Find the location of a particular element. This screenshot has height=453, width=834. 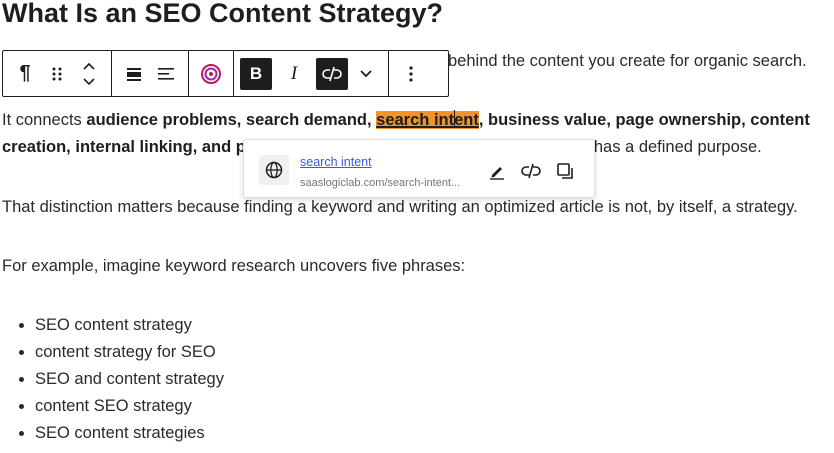

paragraph-2-line2-bold: creation, internal linking, and p is located at coordinates (124, 147).